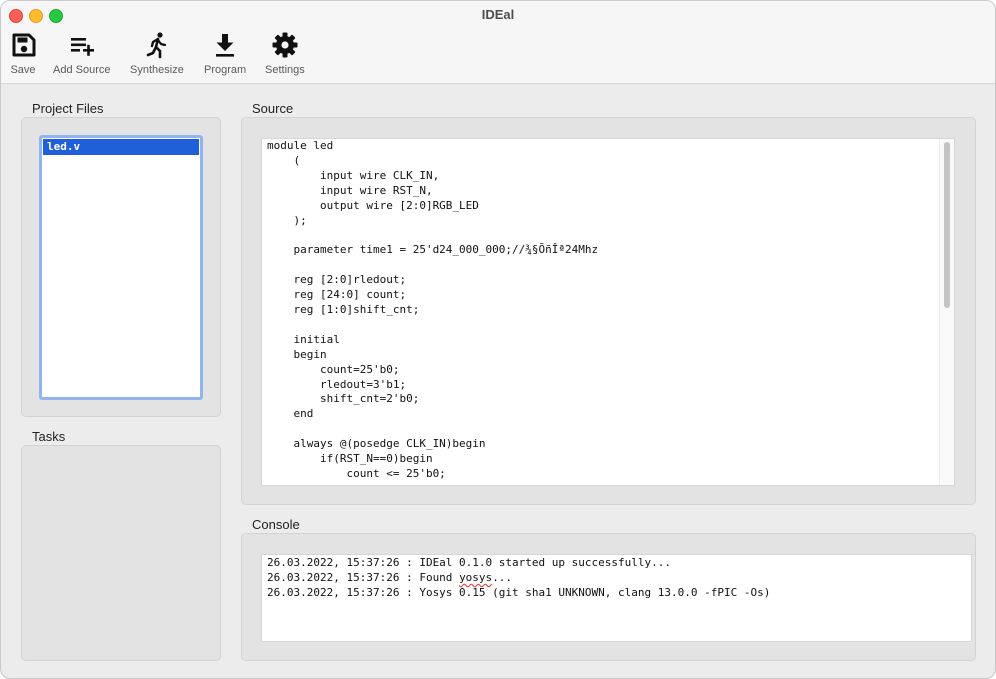 The height and width of the screenshot is (679, 996). What do you see at coordinates (946, 312) in the screenshot?
I see `editor-scrollbar` at bounding box center [946, 312].